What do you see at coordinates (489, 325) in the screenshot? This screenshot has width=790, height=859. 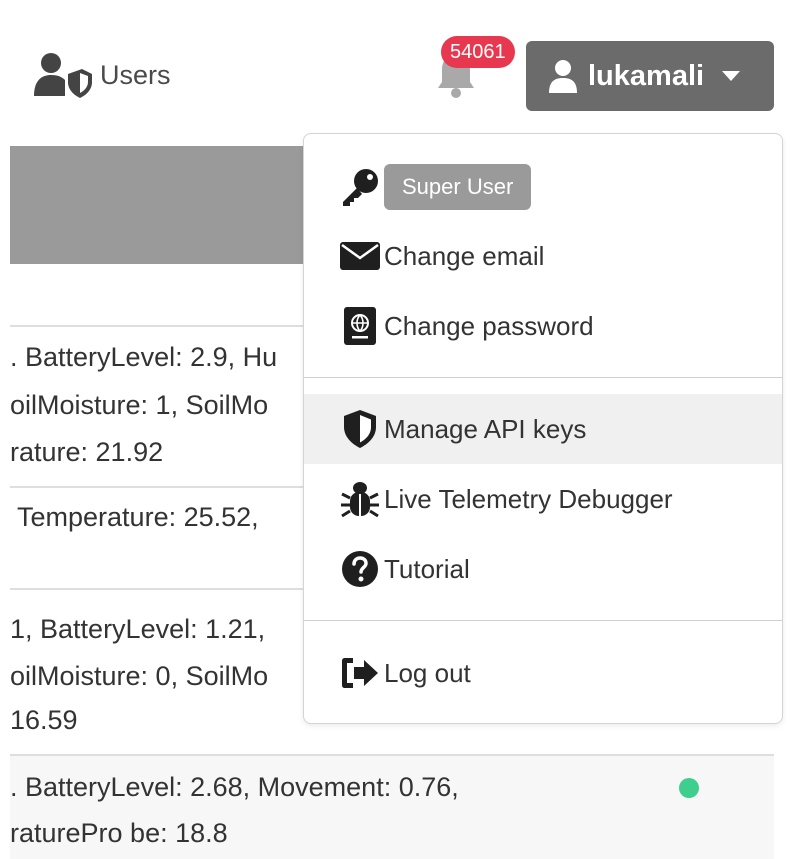 I see `change-password-label: Change password` at bounding box center [489, 325].